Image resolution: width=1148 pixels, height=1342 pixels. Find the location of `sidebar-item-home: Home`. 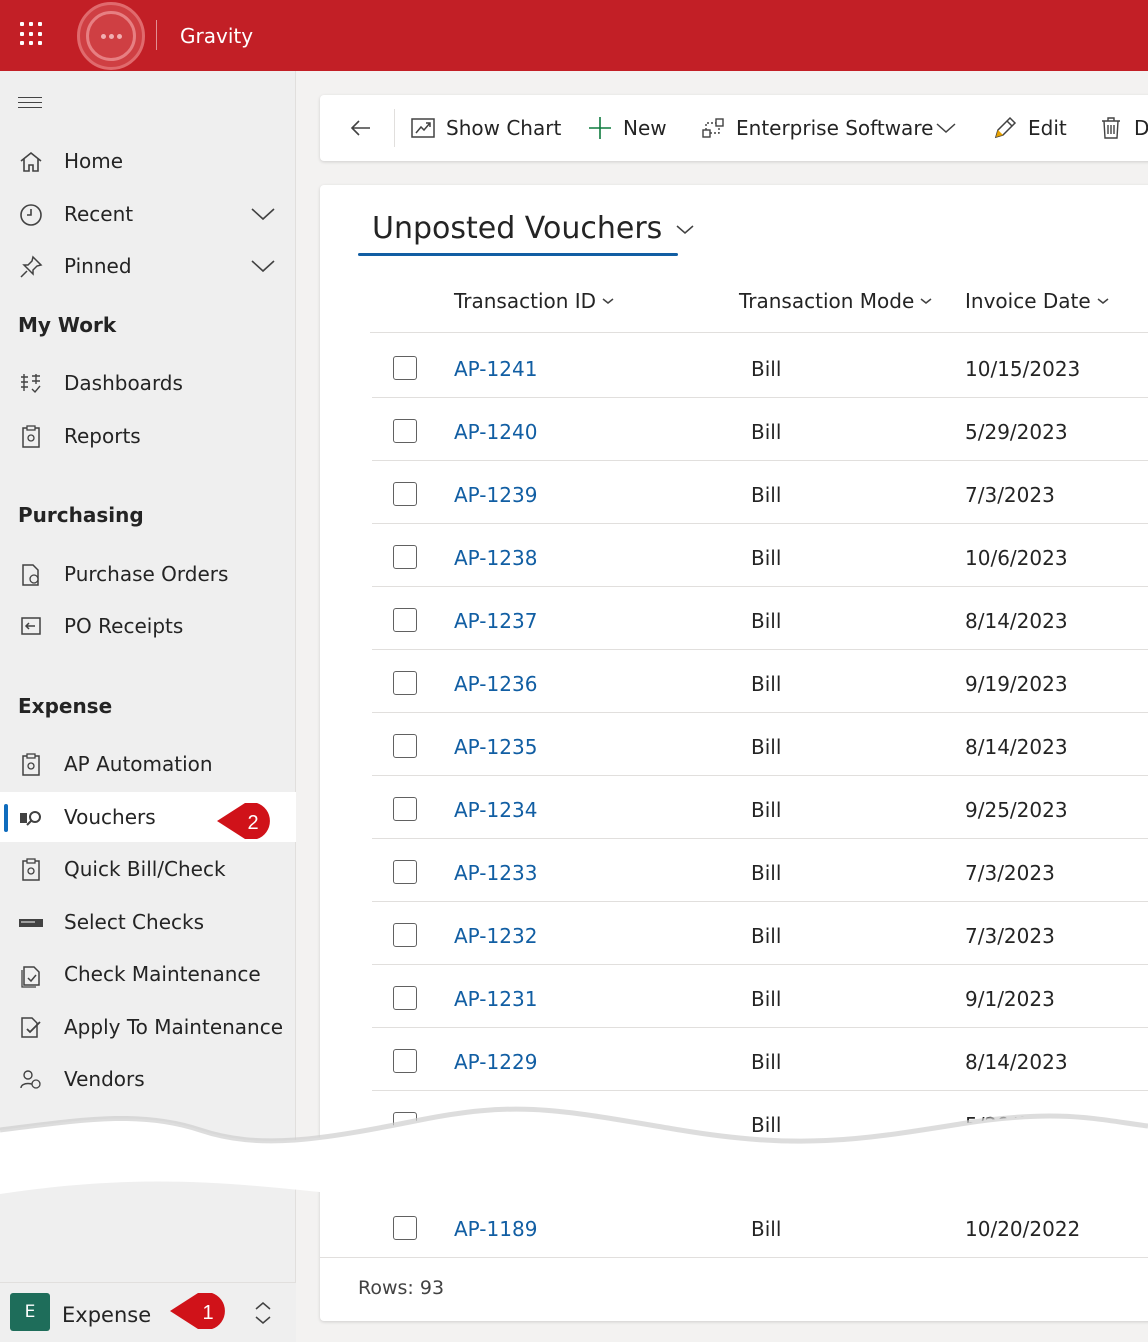

sidebar-item-home: Home is located at coordinates (148, 161).